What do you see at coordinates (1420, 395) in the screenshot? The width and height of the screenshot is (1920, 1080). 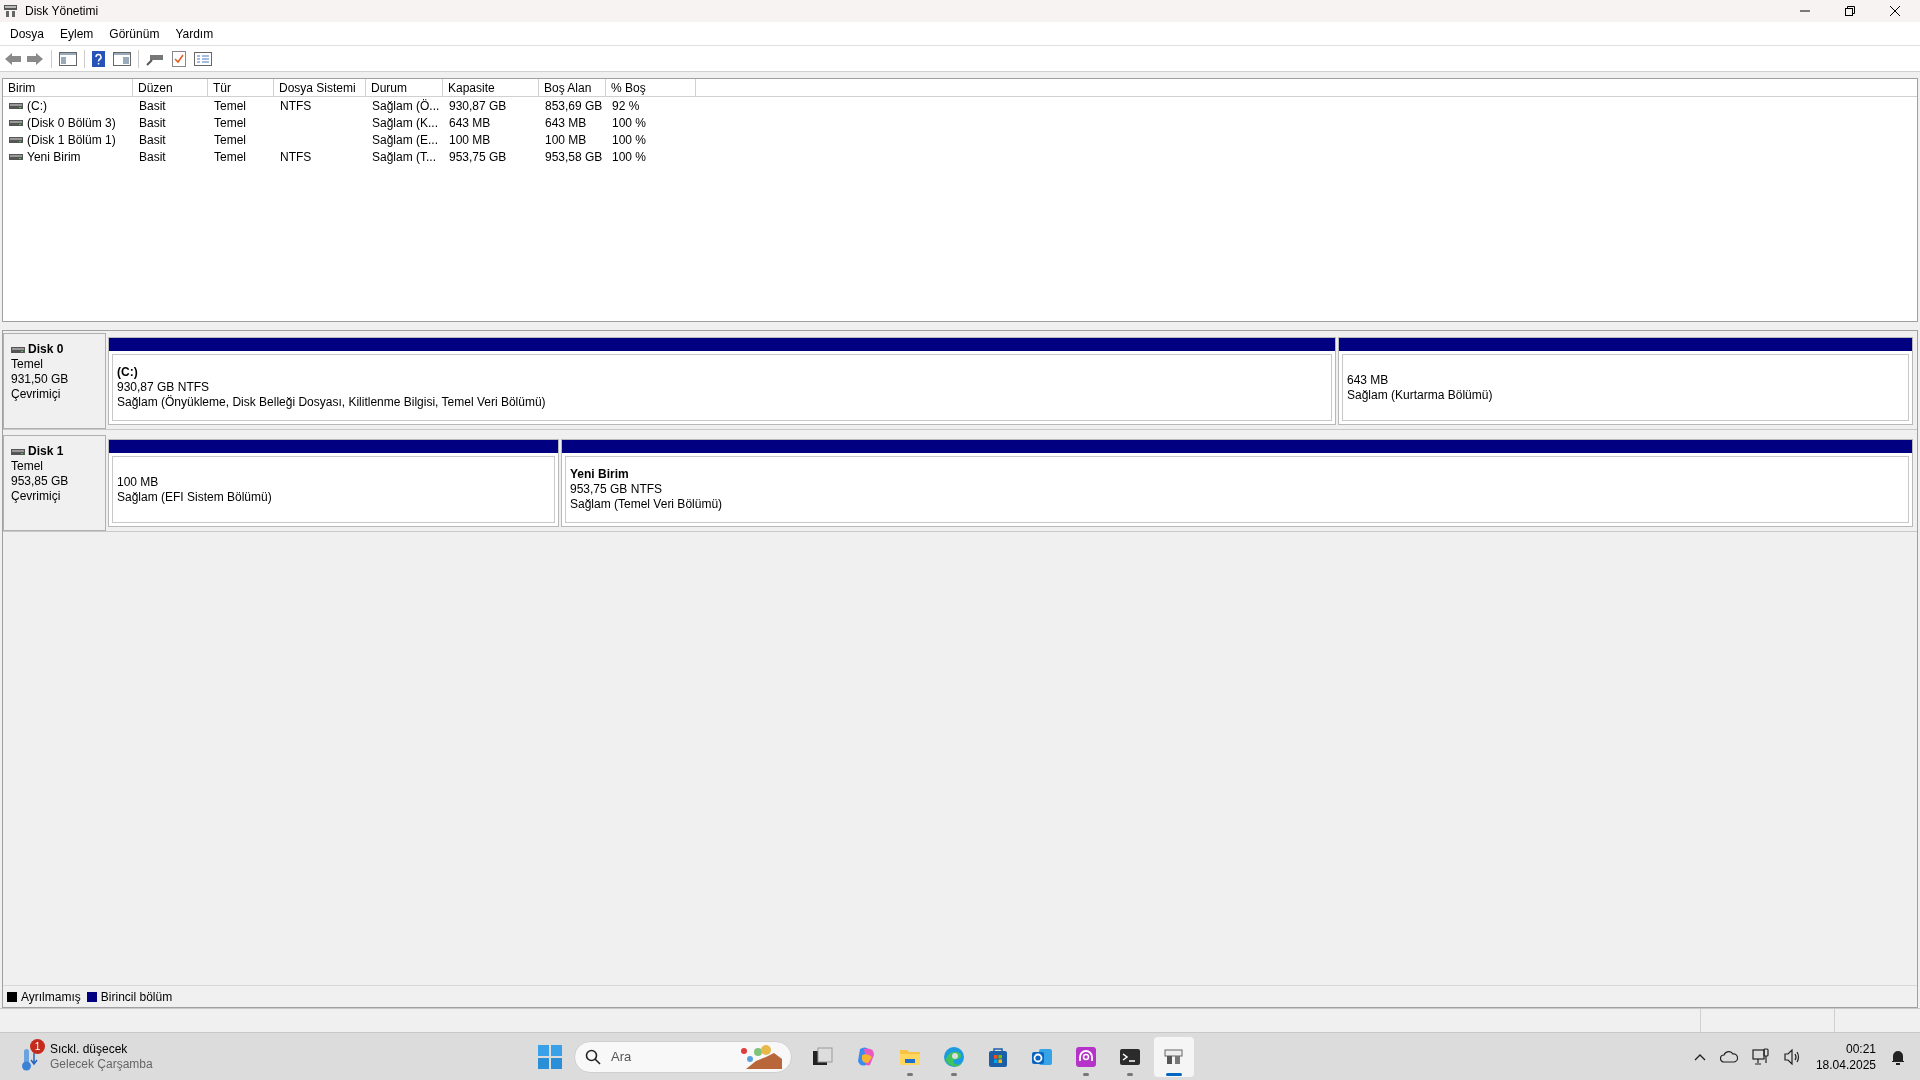 I see `partition-status: Sağlam (Kurtarma Bölümü)` at bounding box center [1420, 395].